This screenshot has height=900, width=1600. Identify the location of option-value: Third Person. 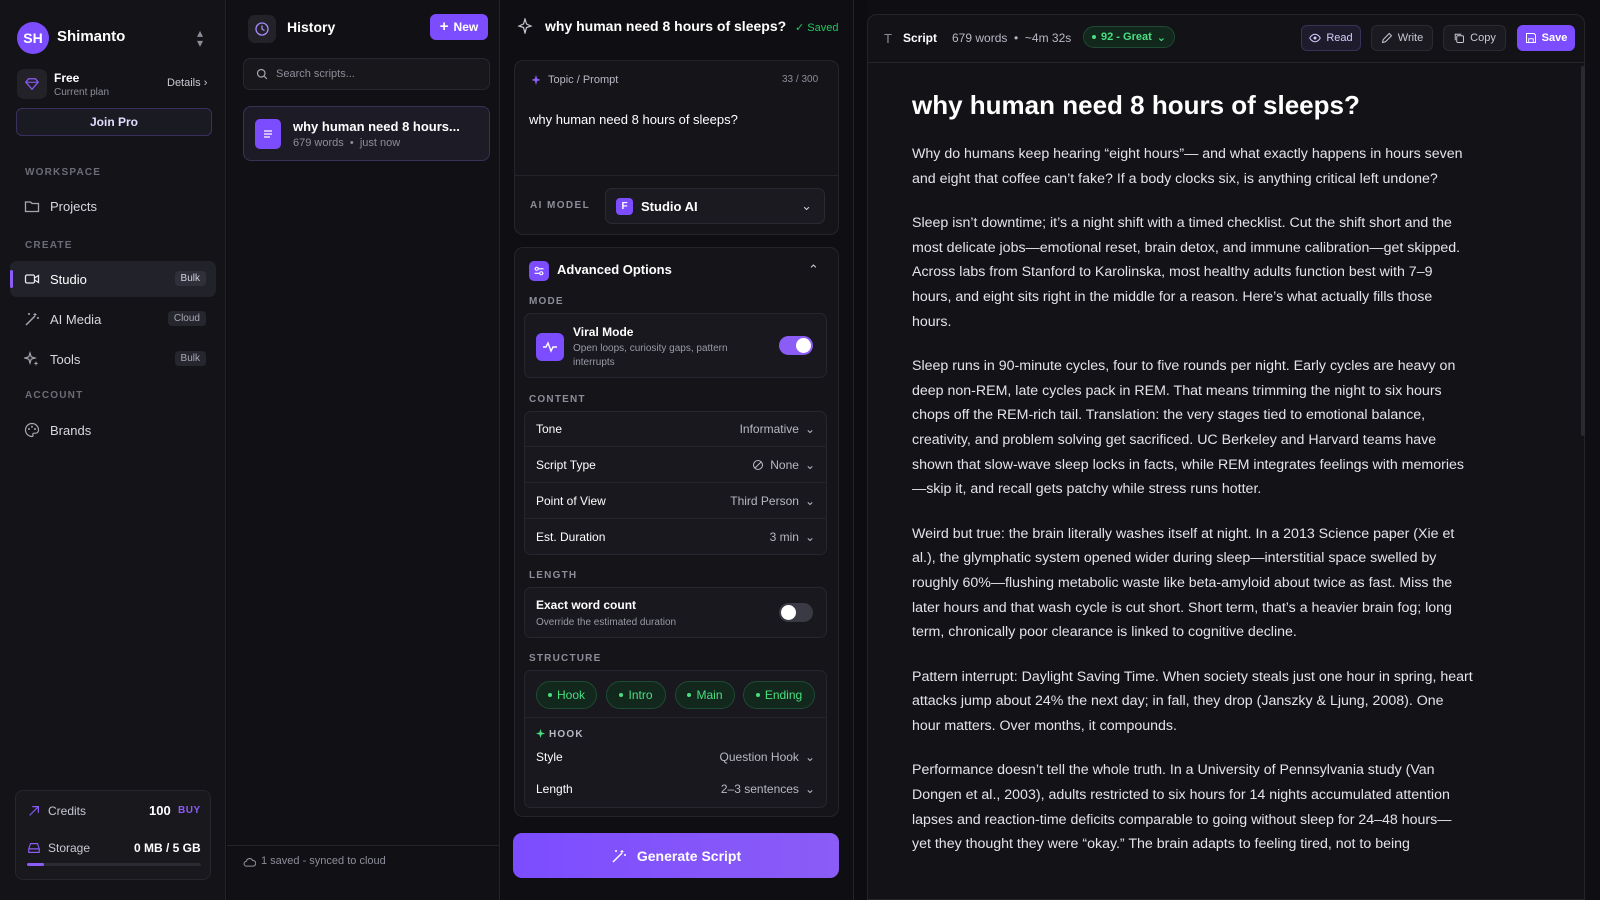
(764, 500).